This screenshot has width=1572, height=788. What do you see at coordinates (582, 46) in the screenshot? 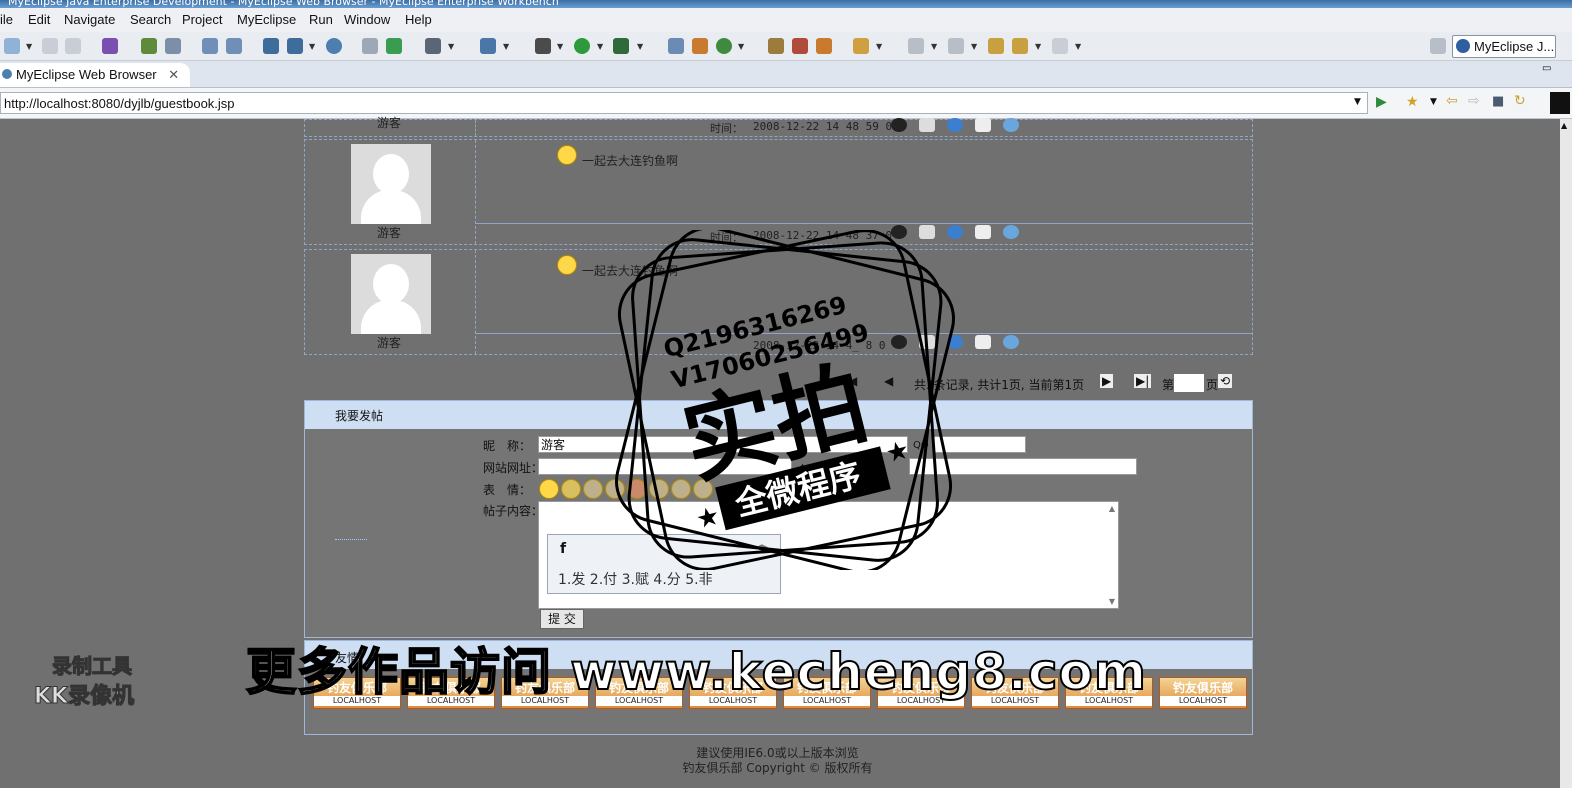
I see `run-icon` at bounding box center [582, 46].